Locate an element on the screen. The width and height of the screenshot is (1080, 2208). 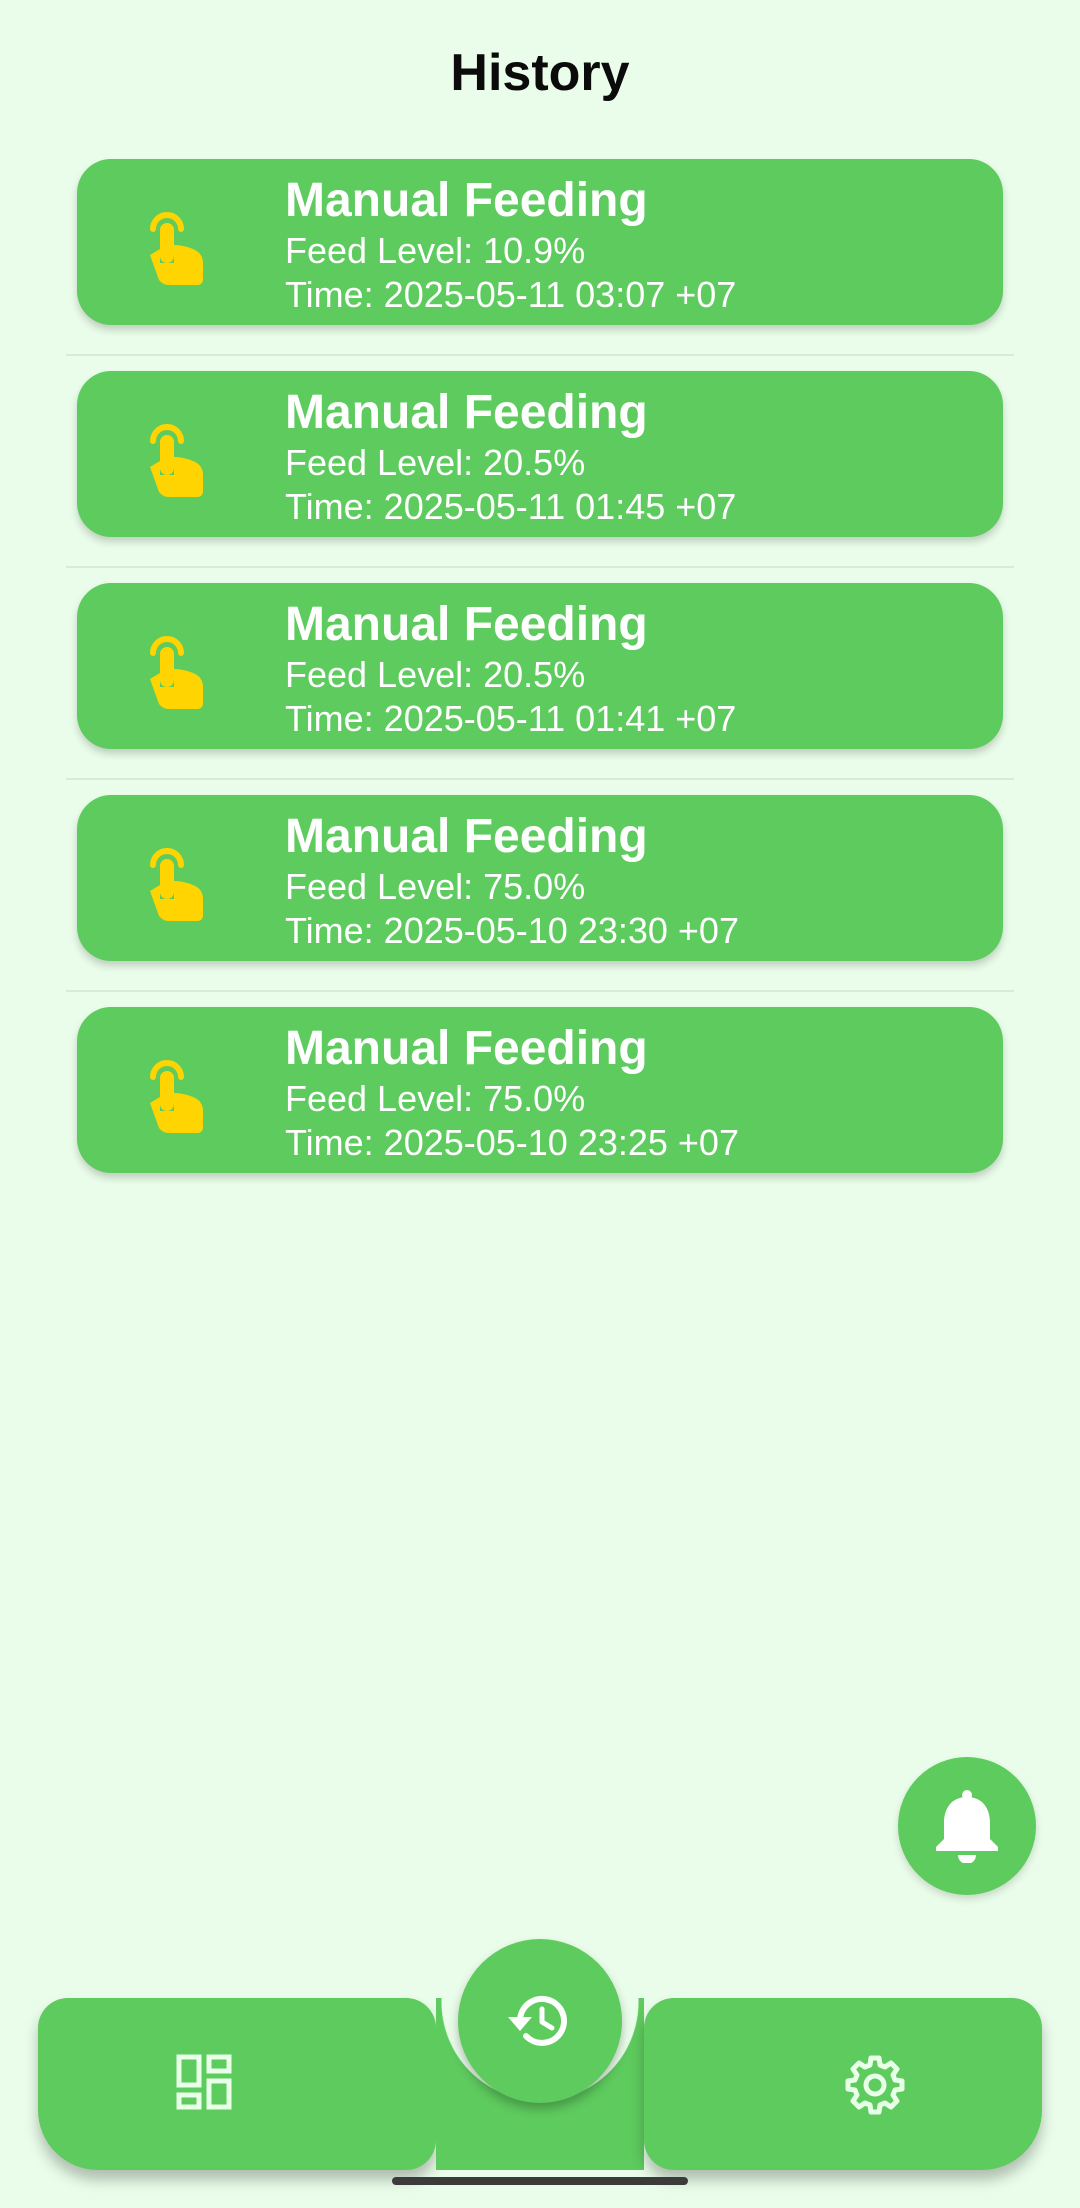
page-title: History is located at coordinates (540, 73).